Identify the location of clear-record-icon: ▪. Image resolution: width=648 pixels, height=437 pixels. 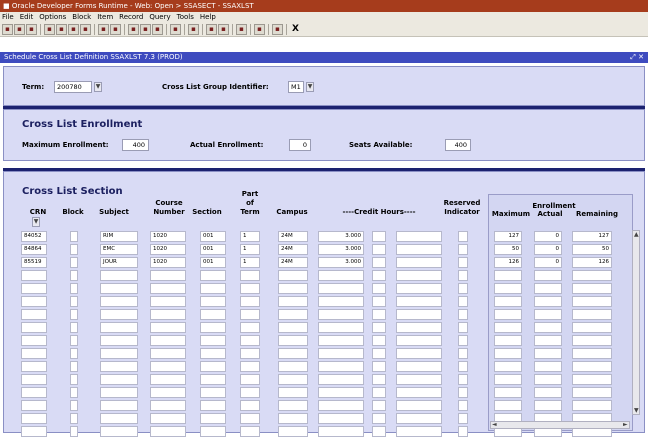
(157, 29).